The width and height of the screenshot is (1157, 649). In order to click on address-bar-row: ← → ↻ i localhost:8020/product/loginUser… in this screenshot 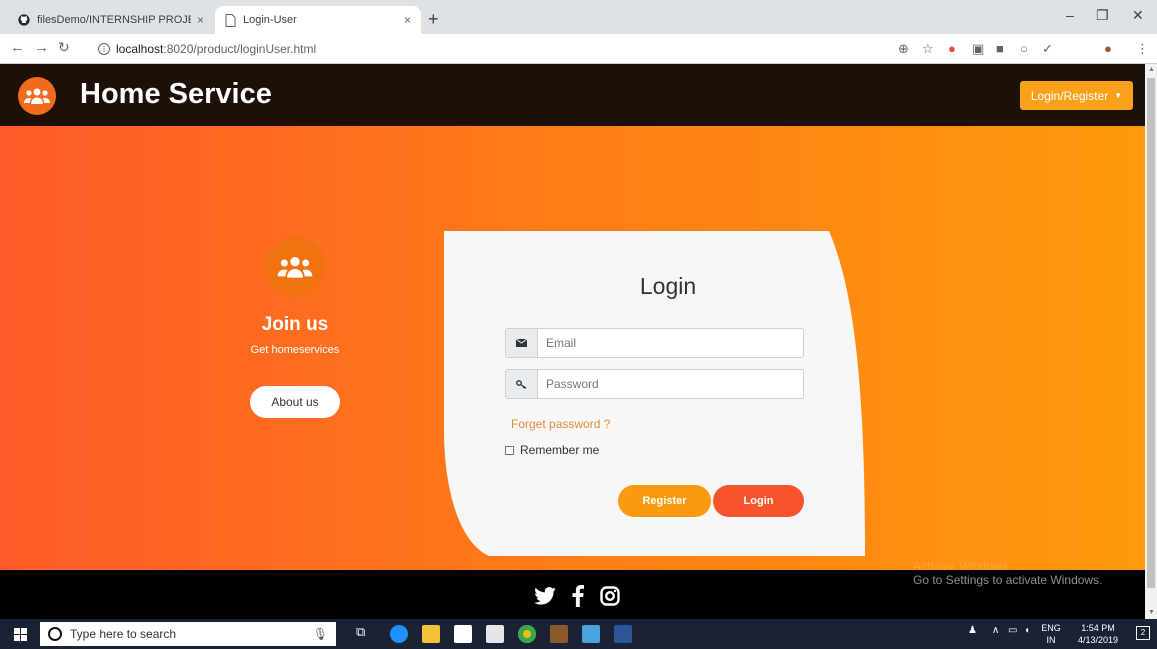, I will do `click(578, 49)`.